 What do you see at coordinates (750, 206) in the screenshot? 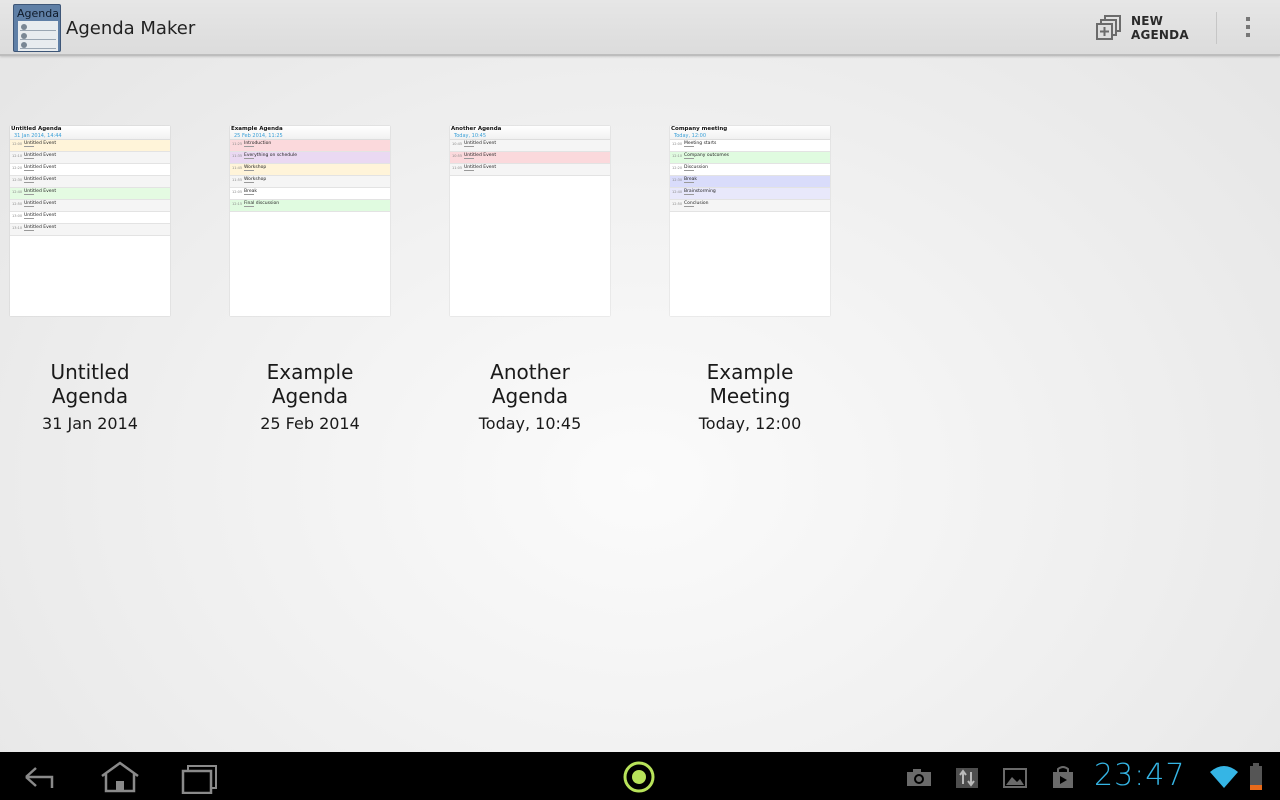
I see `preview-row: 12:50 Conclusion` at bounding box center [750, 206].